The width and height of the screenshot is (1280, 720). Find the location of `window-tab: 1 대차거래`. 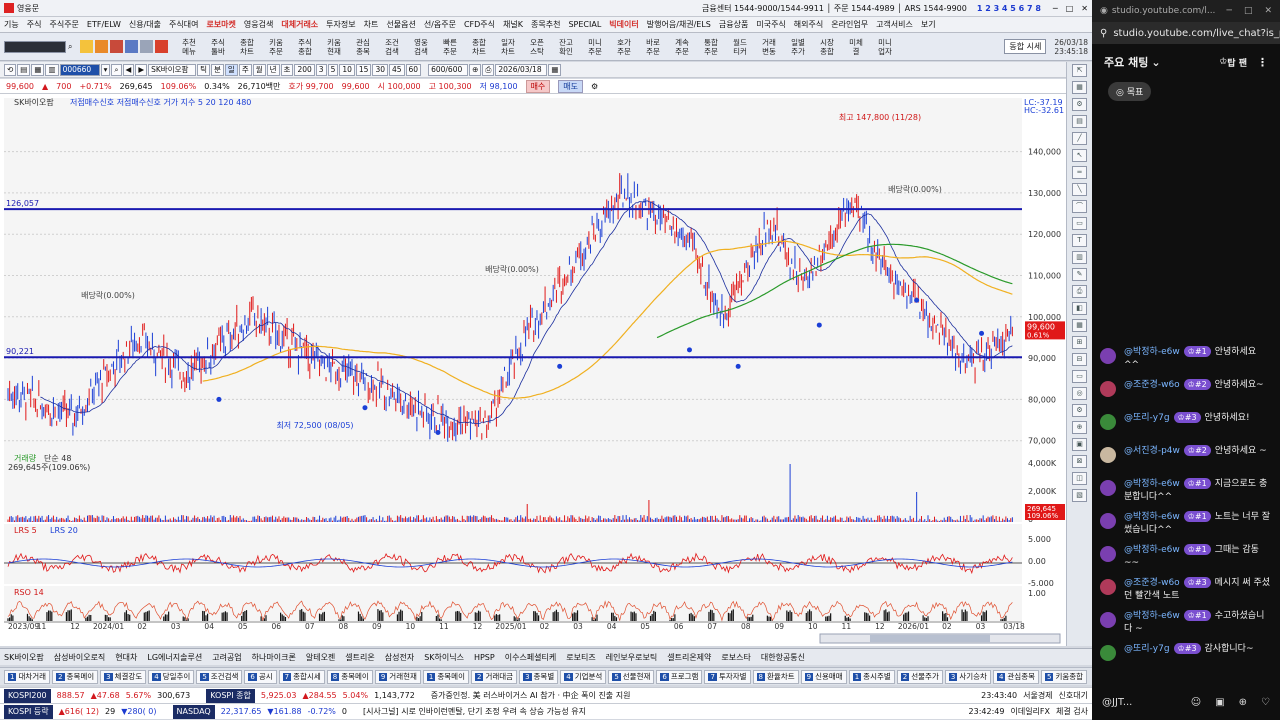

window-tab: 1 대차거래 is located at coordinates (27, 676).